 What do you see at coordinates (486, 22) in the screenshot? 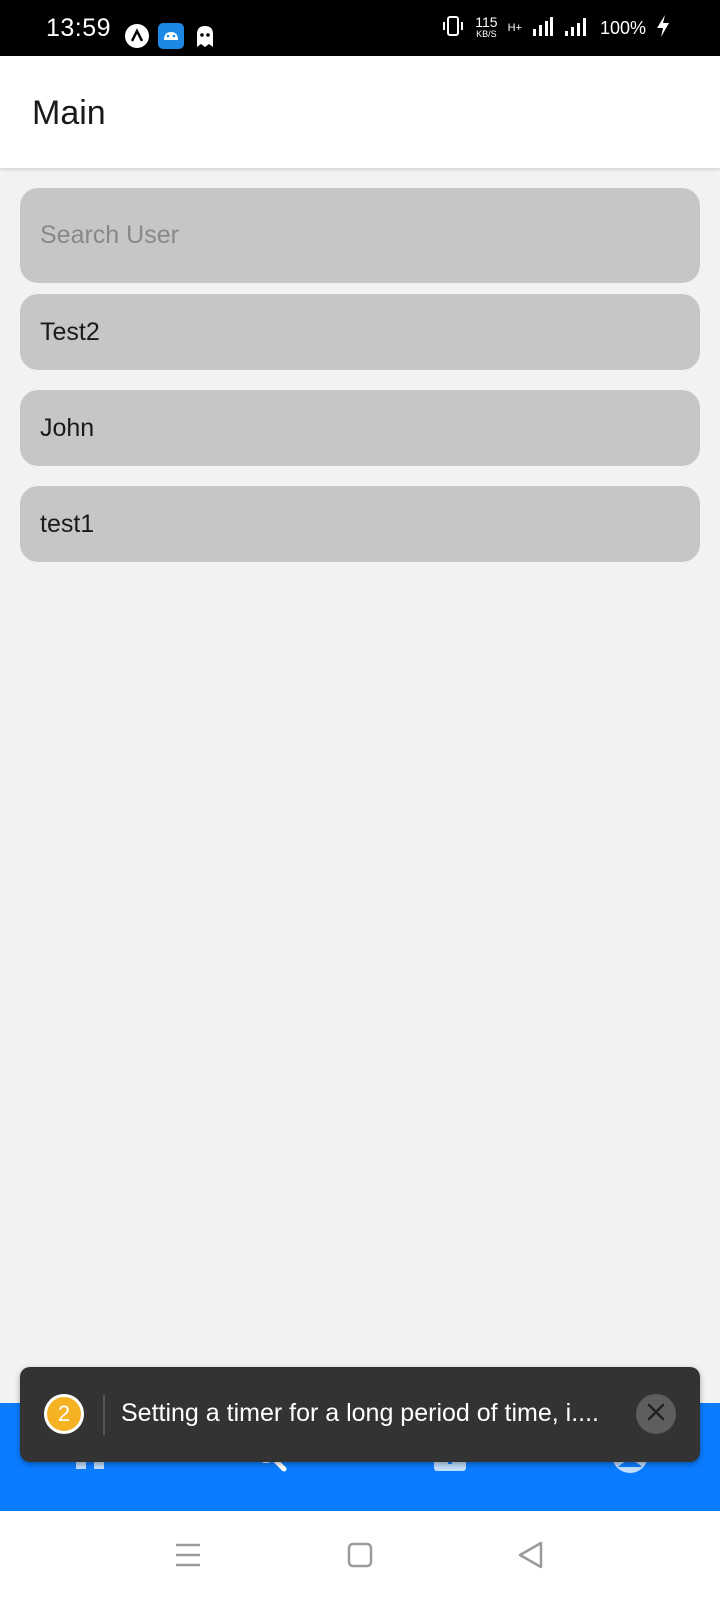
I see `net-speed-value: 115` at bounding box center [486, 22].